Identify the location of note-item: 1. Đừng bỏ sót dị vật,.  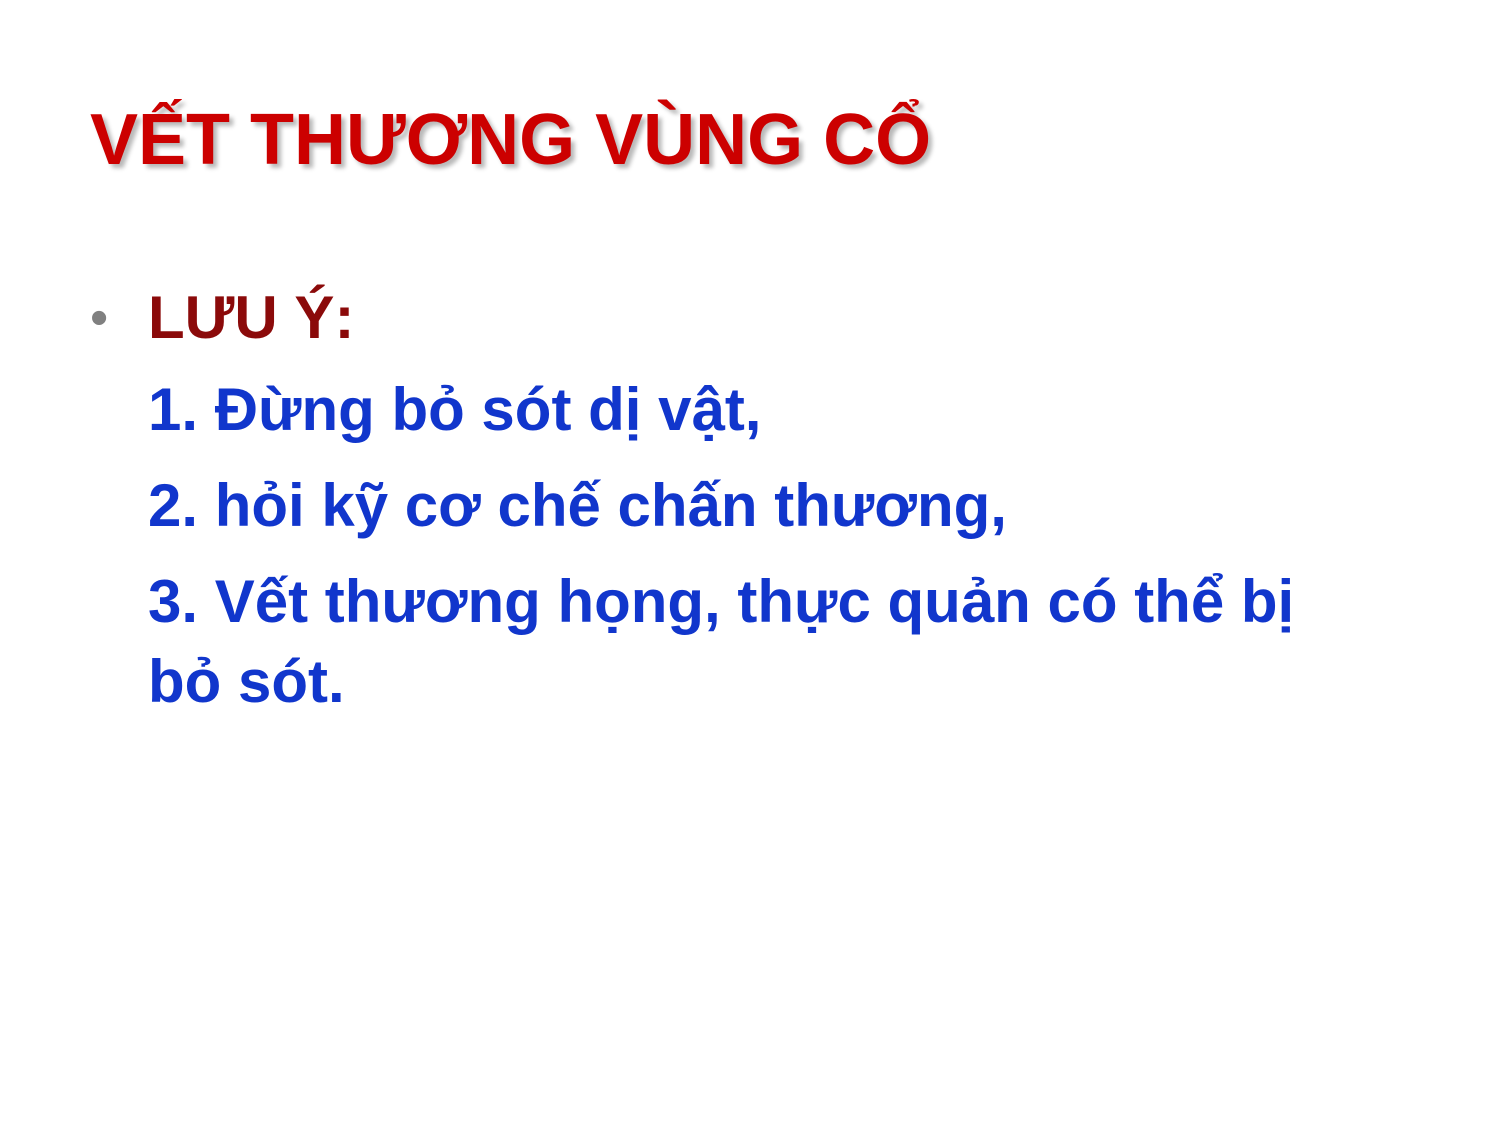
(455, 409).